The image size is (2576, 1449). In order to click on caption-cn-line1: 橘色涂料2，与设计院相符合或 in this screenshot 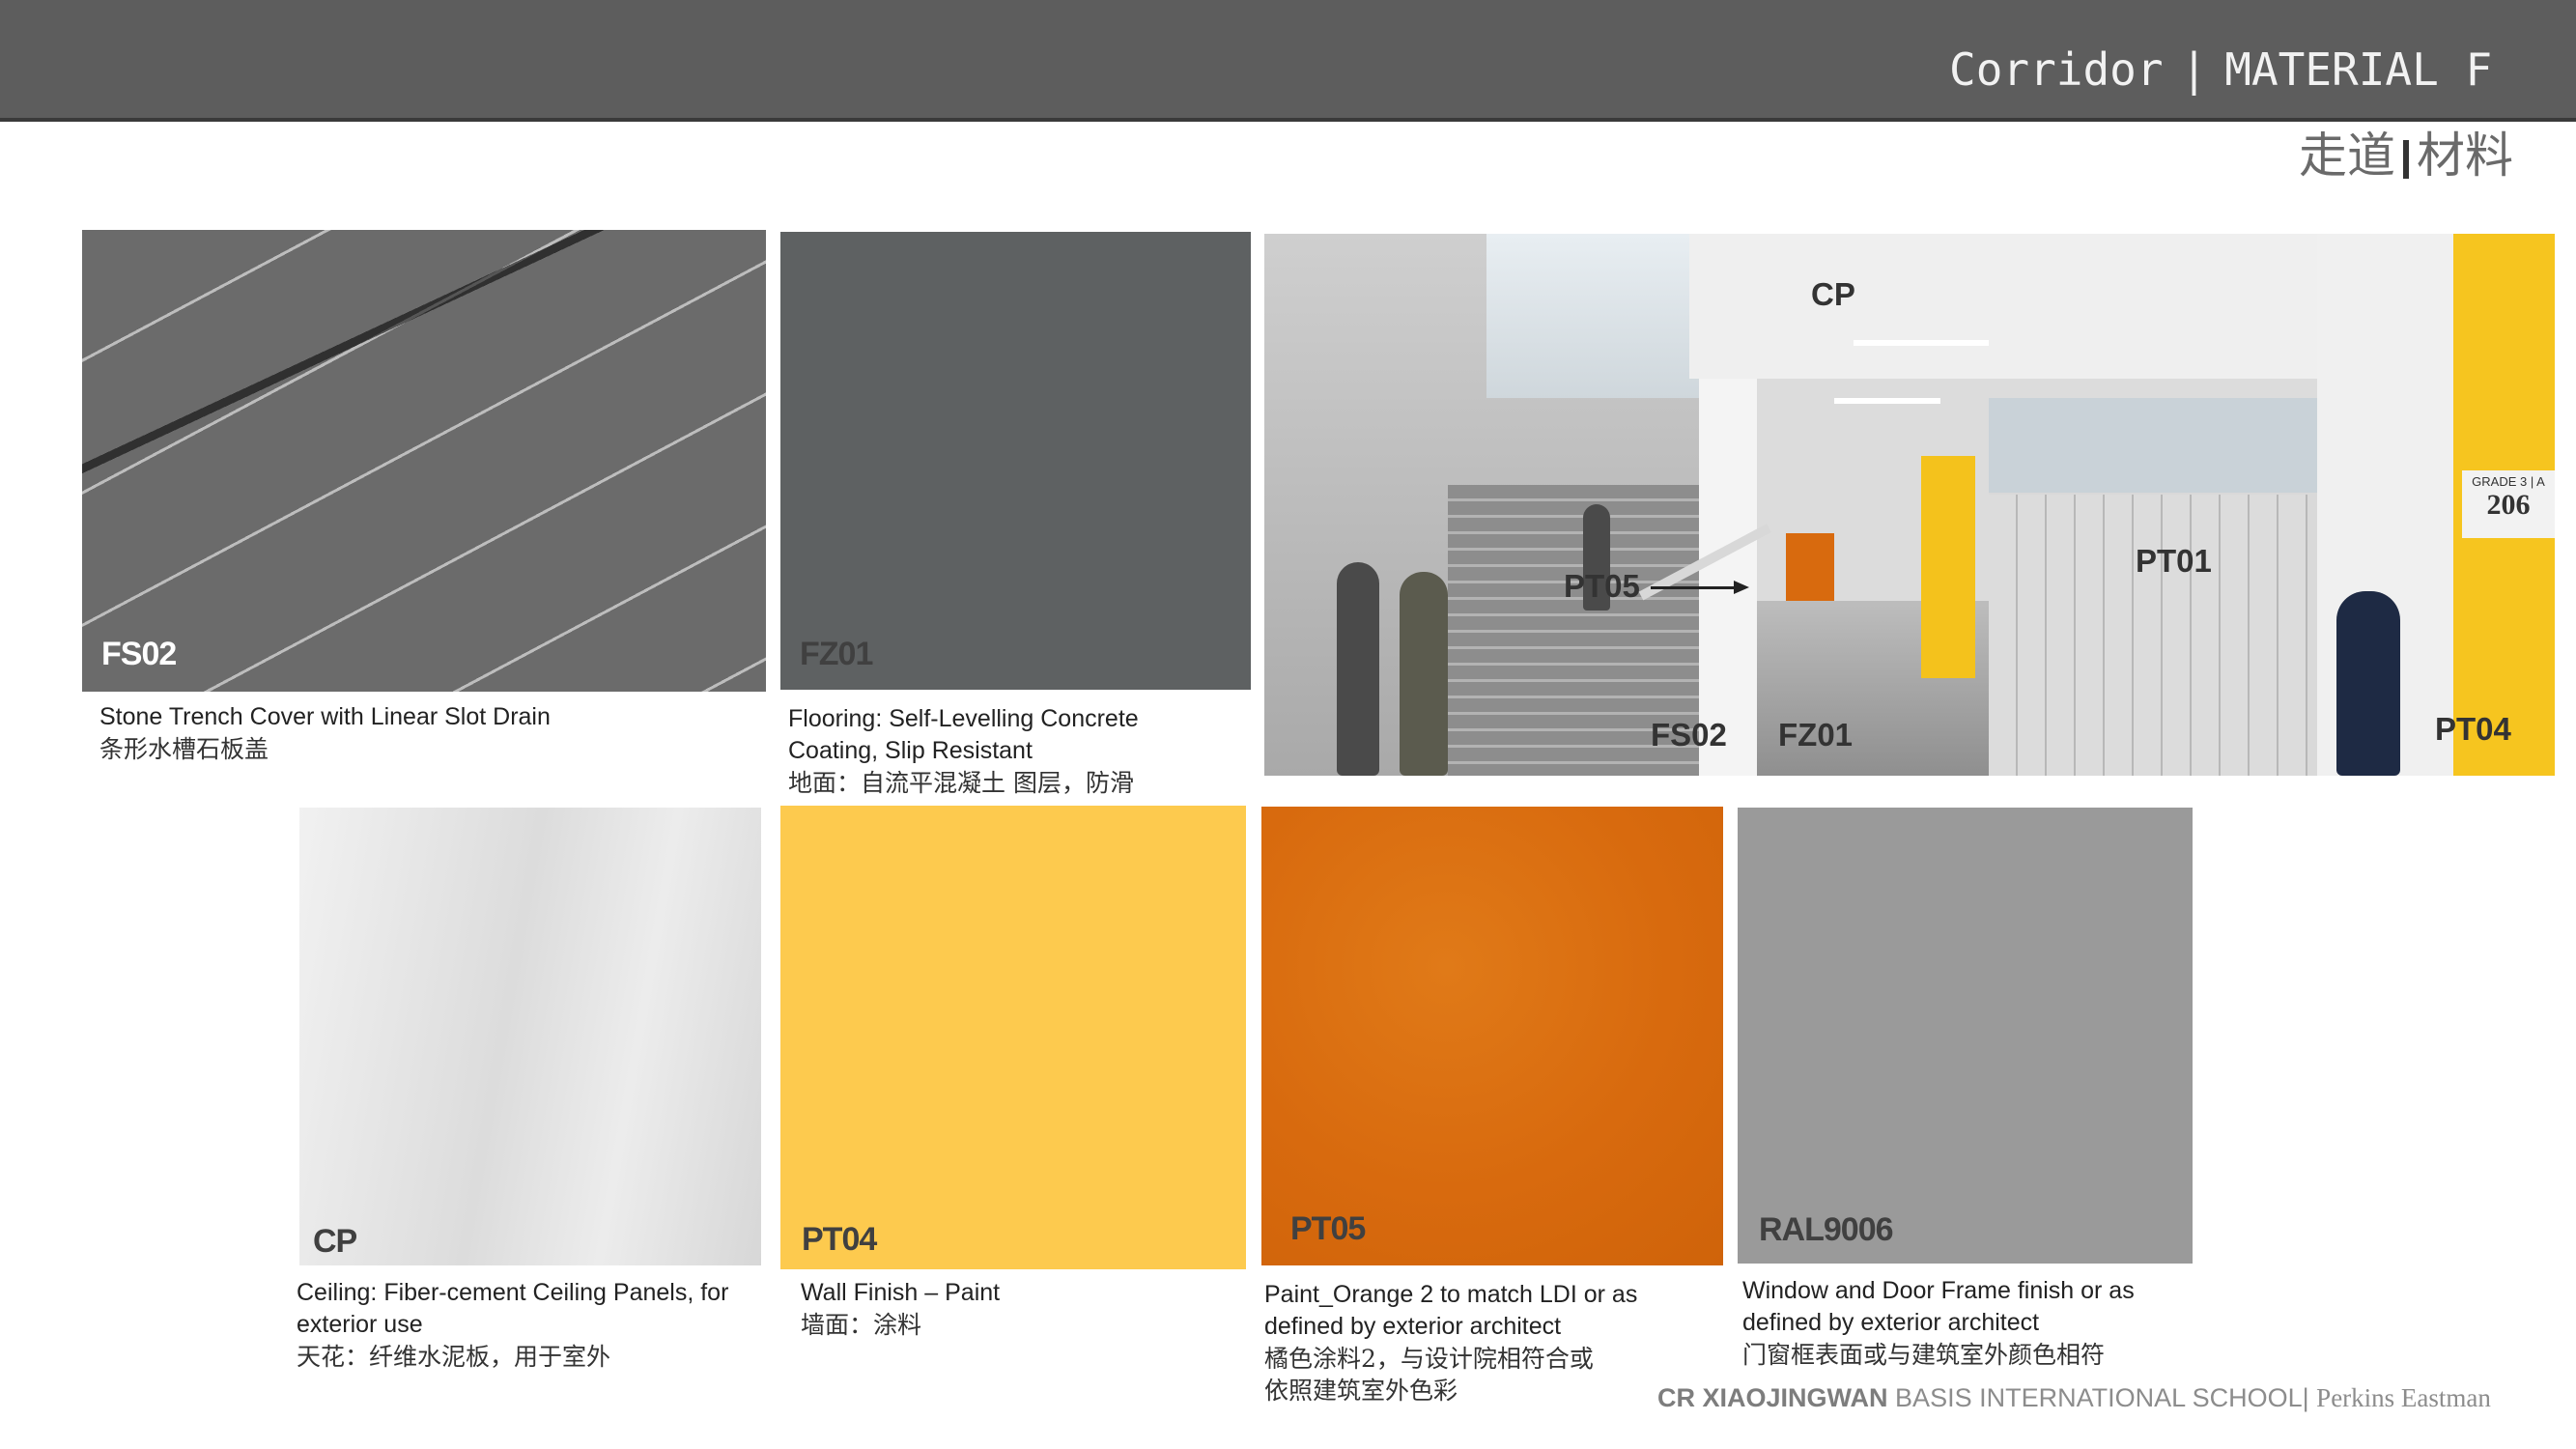, I will do `click(1429, 1359)`.